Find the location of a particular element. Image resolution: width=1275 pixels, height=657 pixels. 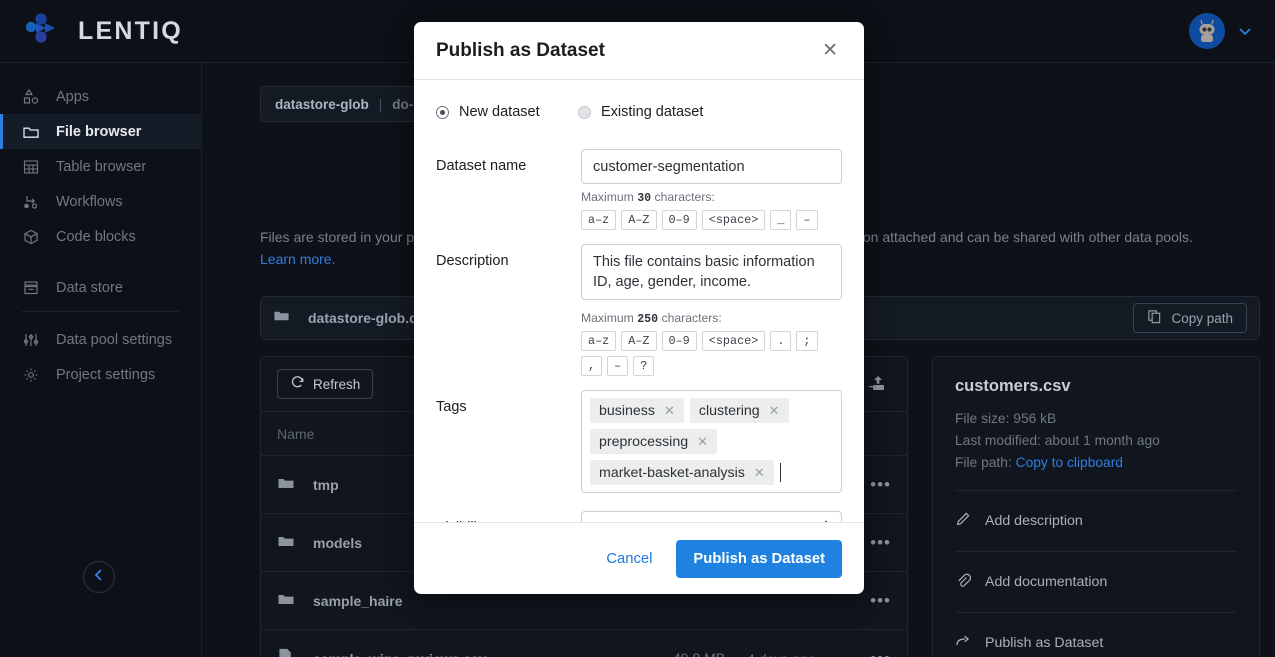

brand-logo: LENTIQ is located at coordinates (102, 31).